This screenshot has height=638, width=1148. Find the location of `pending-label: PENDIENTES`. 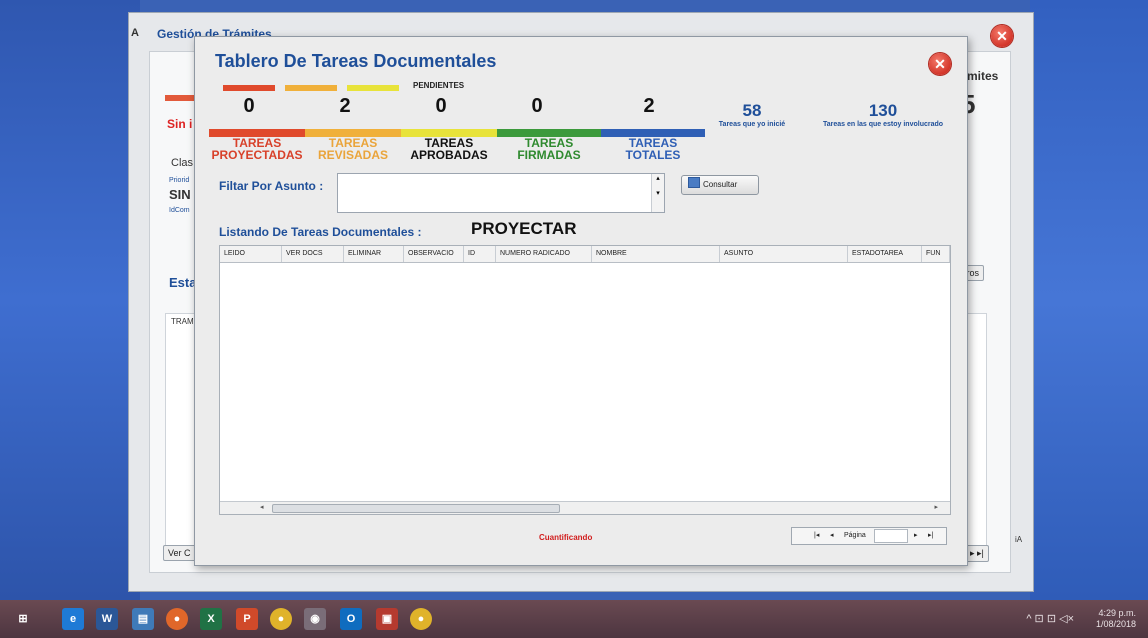

pending-label: PENDIENTES is located at coordinates (439, 85).